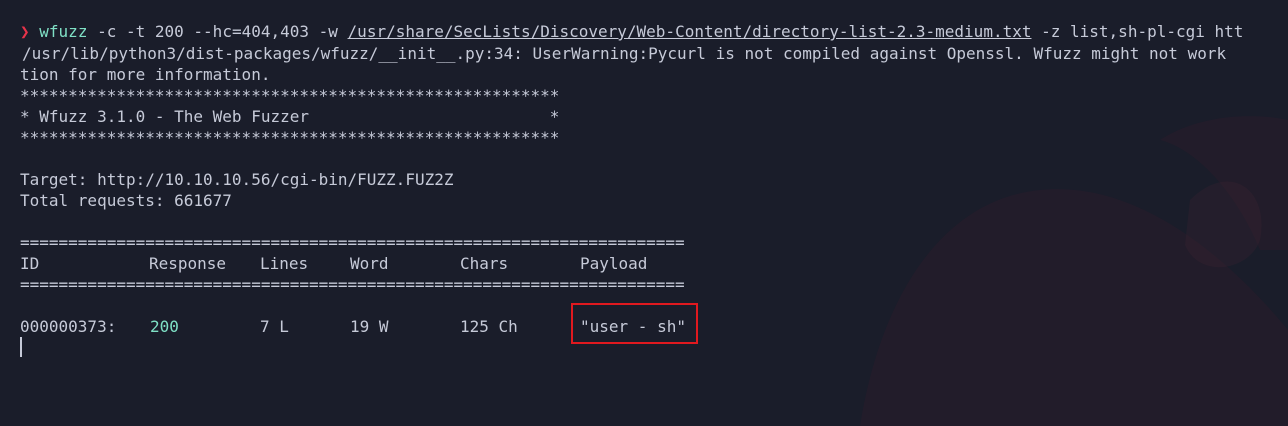 The image size is (1288, 426). I want to click on total-requests-line: Total requests: 661677, so click(126, 200).